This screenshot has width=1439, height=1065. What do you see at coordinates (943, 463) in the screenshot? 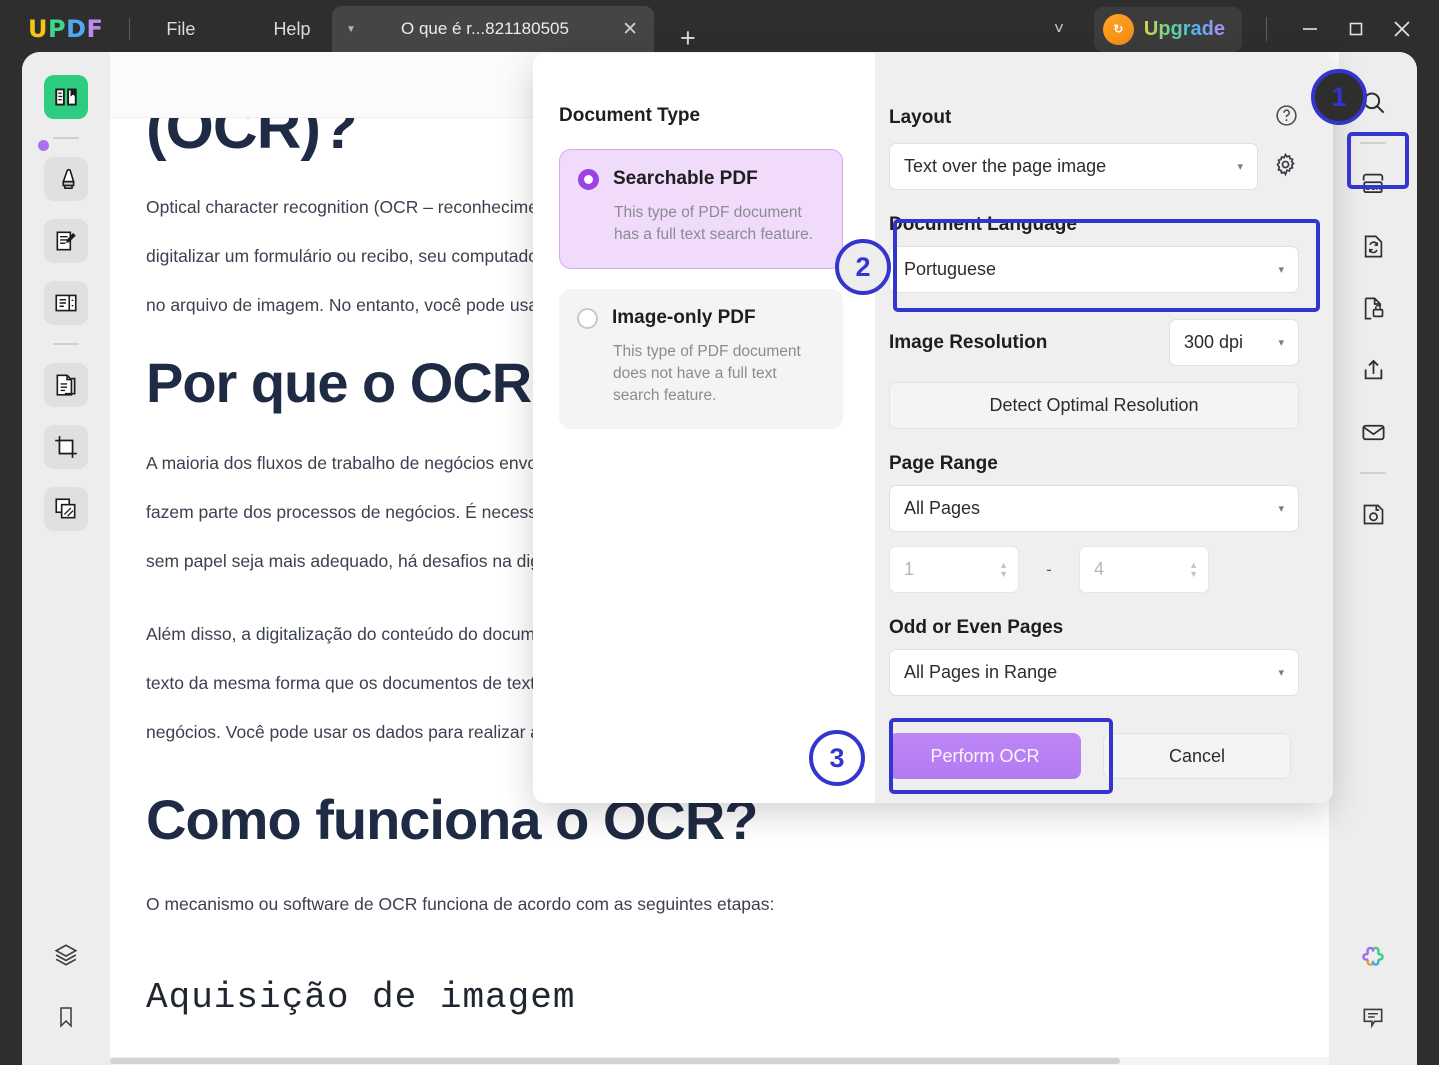
I see `page-range-label: Page Range` at bounding box center [943, 463].